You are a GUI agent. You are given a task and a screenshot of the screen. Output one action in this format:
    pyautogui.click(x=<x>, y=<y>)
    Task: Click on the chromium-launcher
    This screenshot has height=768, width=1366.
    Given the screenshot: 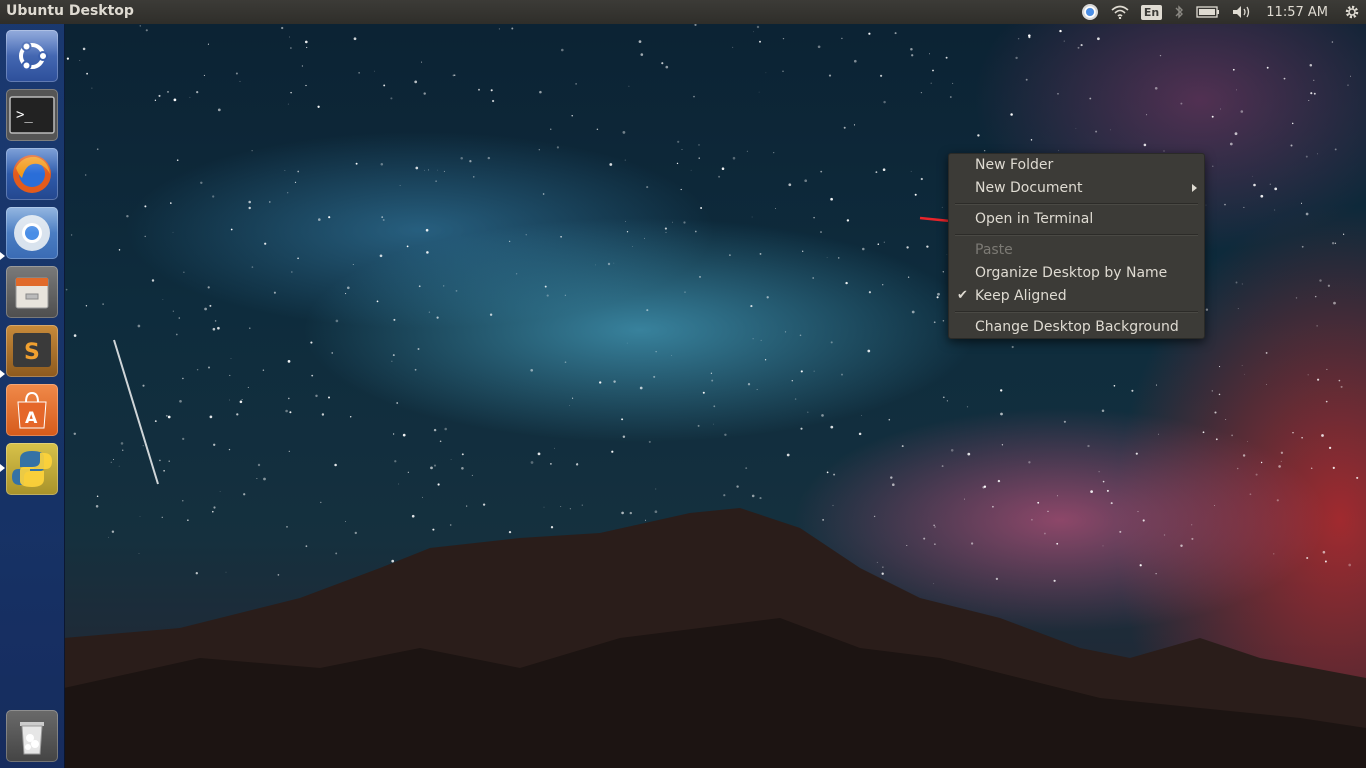 What is the action you would take?
    pyautogui.click(x=32, y=233)
    